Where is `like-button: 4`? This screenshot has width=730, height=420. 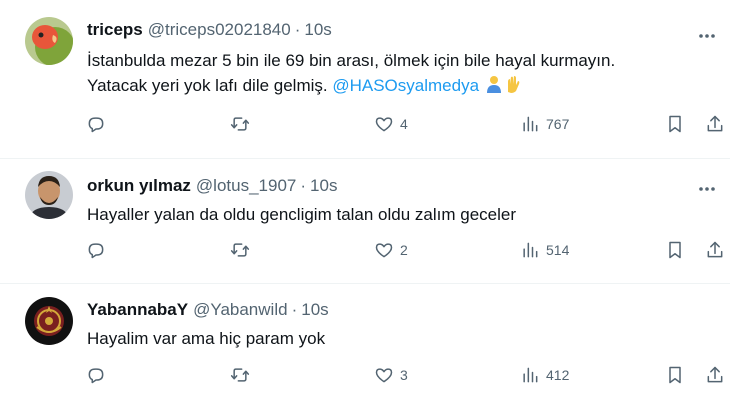 like-button: 4 is located at coordinates (391, 124).